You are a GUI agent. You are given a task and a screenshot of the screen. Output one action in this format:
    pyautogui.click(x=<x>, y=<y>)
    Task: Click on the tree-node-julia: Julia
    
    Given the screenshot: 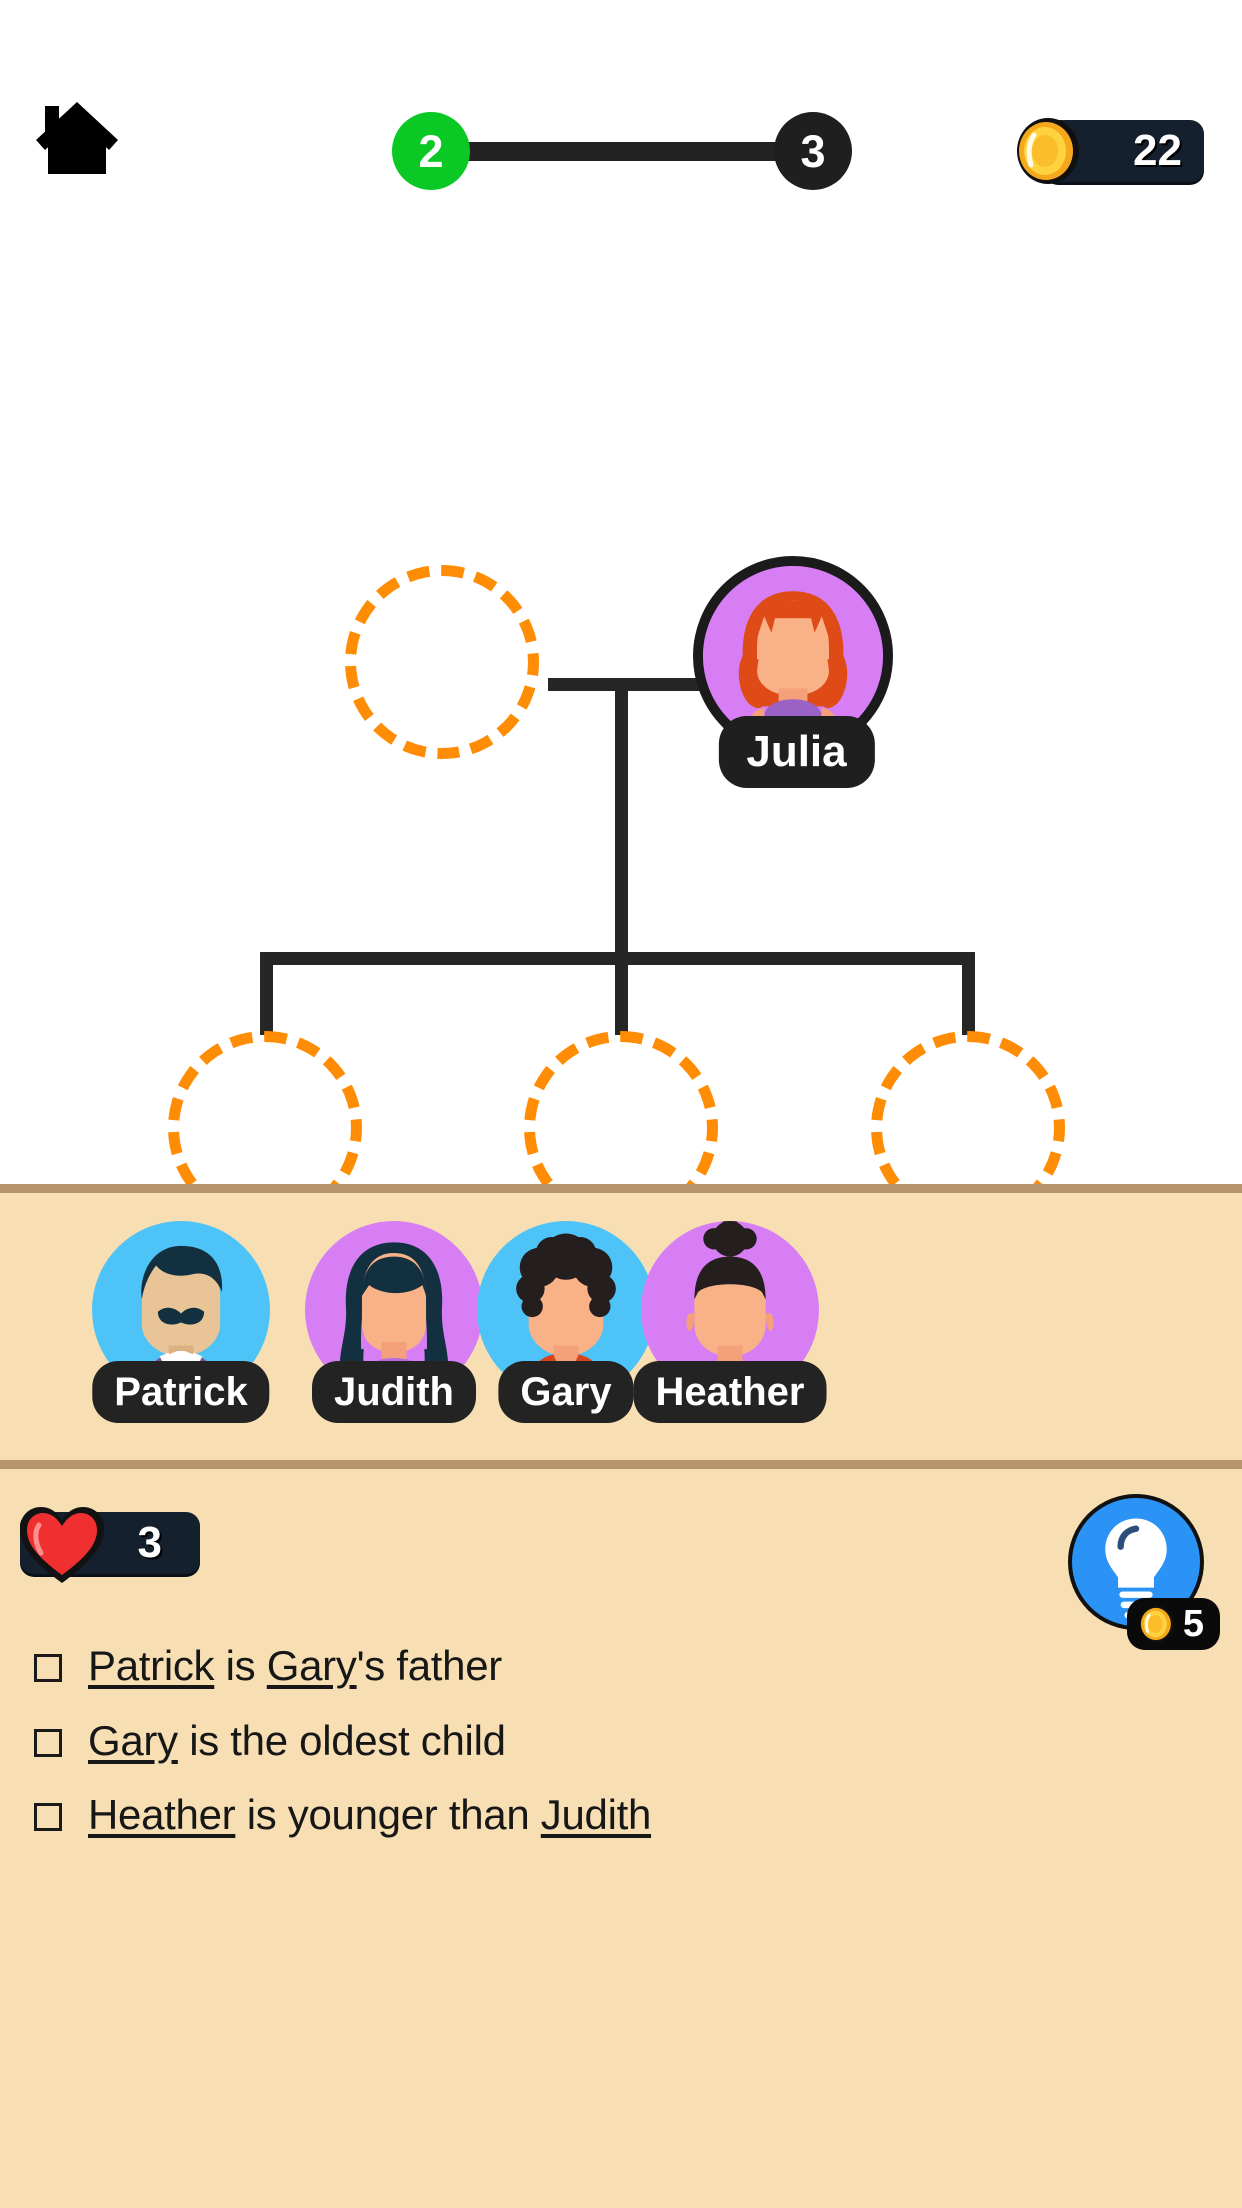 What is the action you would take?
    pyautogui.click(x=796, y=672)
    